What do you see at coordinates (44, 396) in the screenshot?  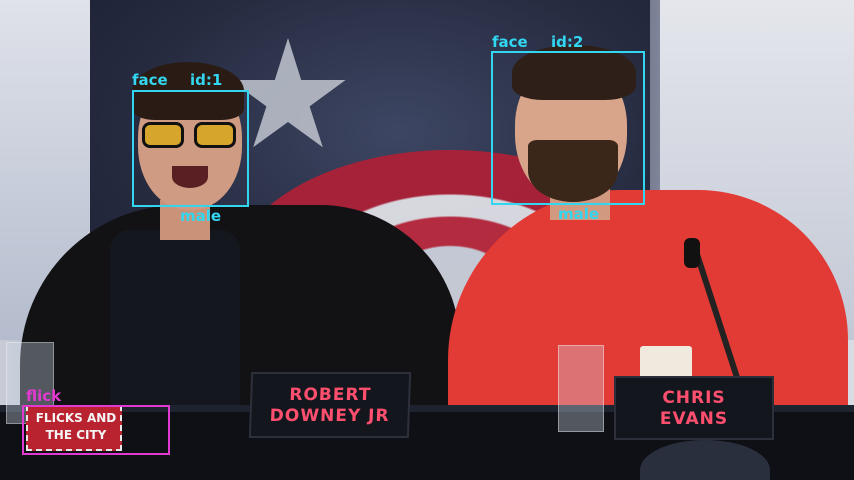 I see `logo-detection-label: flick` at bounding box center [44, 396].